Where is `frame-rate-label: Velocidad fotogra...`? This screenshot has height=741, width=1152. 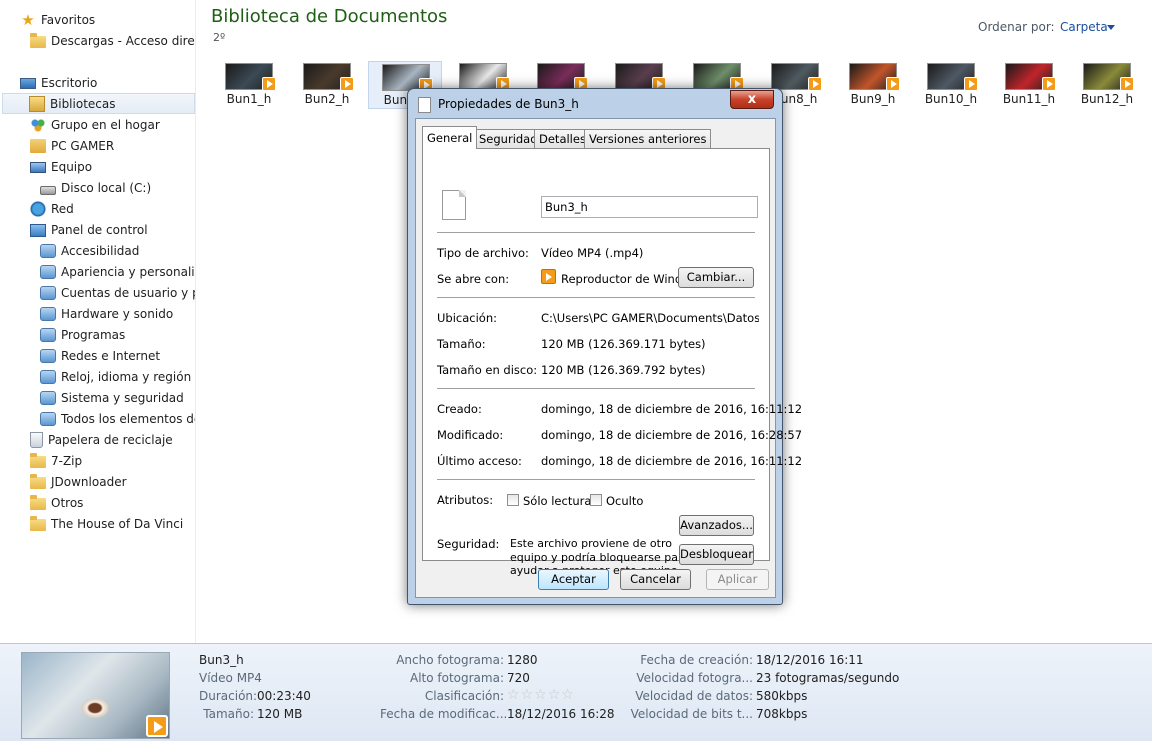 frame-rate-label: Velocidad fotogra... is located at coordinates (694, 678).